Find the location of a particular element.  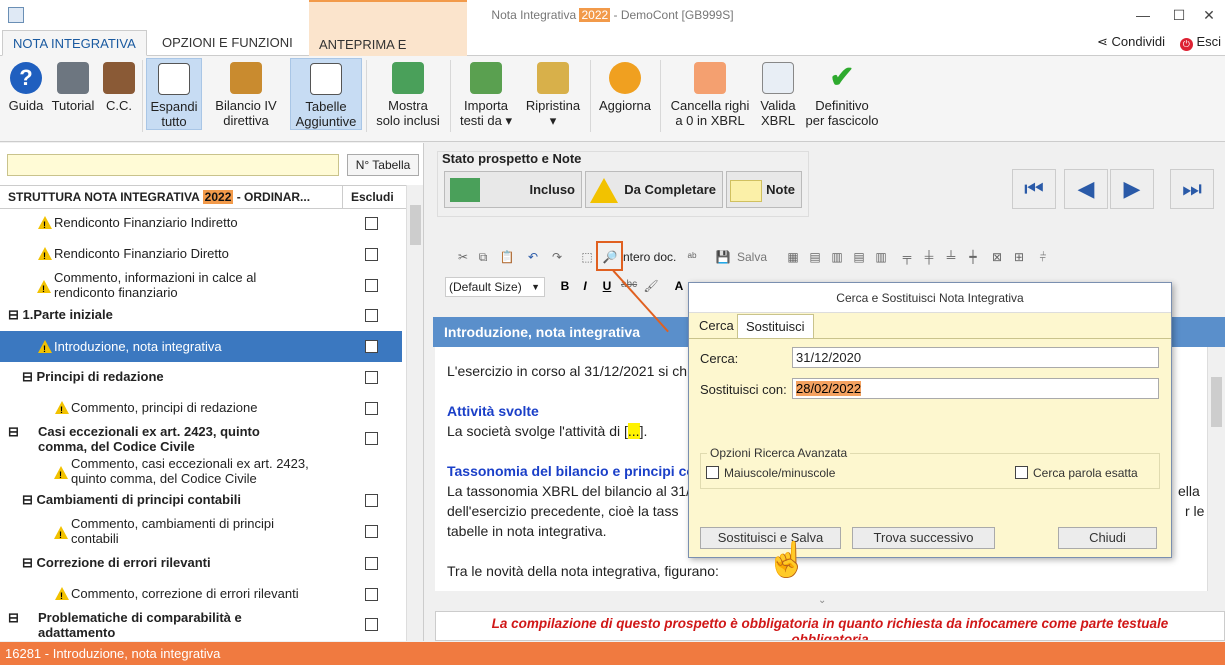

minimize-button: — is located at coordinates (1143, 15).